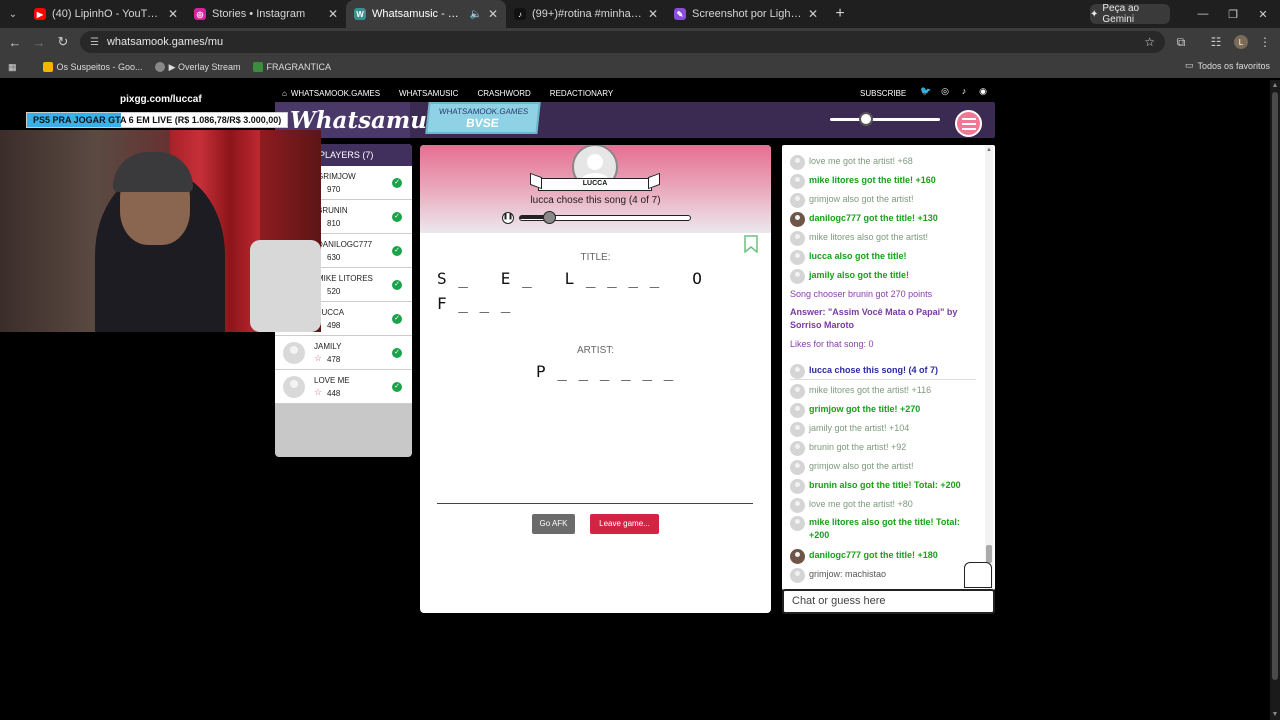 Image resolution: width=1280 pixels, height=720 pixels. What do you see at coordinates (840, 14) in the screenshot?
I see `new-tab-button: +` at bounding box center [840, 14].